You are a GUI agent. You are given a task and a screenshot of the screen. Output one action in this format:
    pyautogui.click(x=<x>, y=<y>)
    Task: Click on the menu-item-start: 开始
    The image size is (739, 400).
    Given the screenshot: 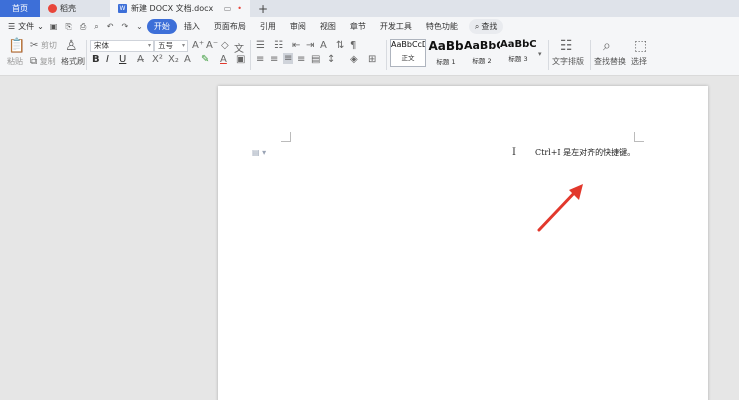 What is the action you would take?
    pyautogui.click(x=161, y=26)
    